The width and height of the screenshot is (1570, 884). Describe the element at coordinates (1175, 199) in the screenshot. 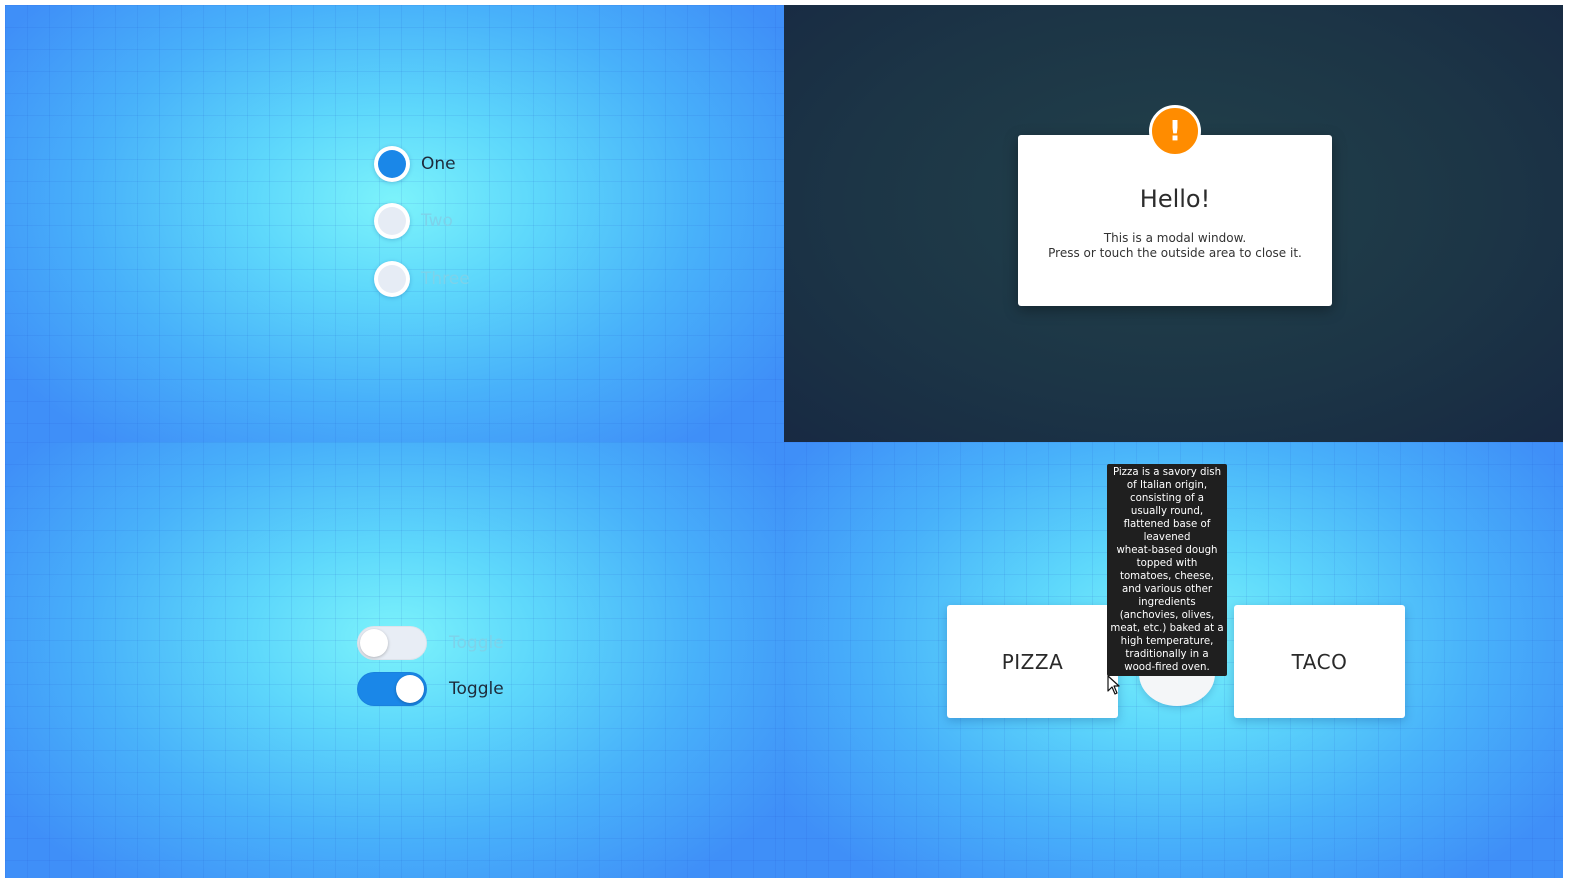

I see `modal-title: Hello!` at that location.